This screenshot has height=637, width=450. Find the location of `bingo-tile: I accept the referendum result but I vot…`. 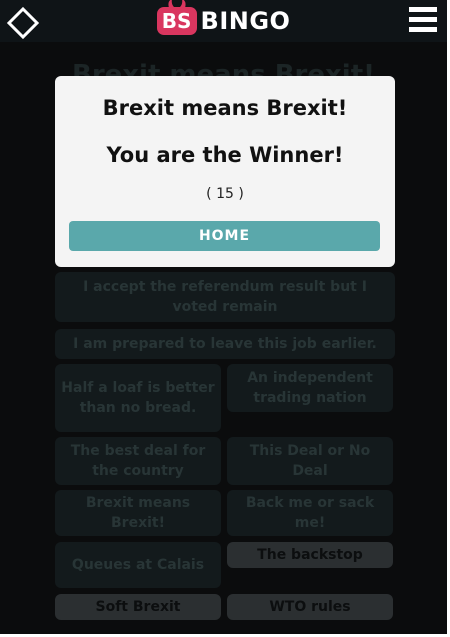

bingo-tile: I accept the referendum result but I vot… is located at coordinates (225, 297).